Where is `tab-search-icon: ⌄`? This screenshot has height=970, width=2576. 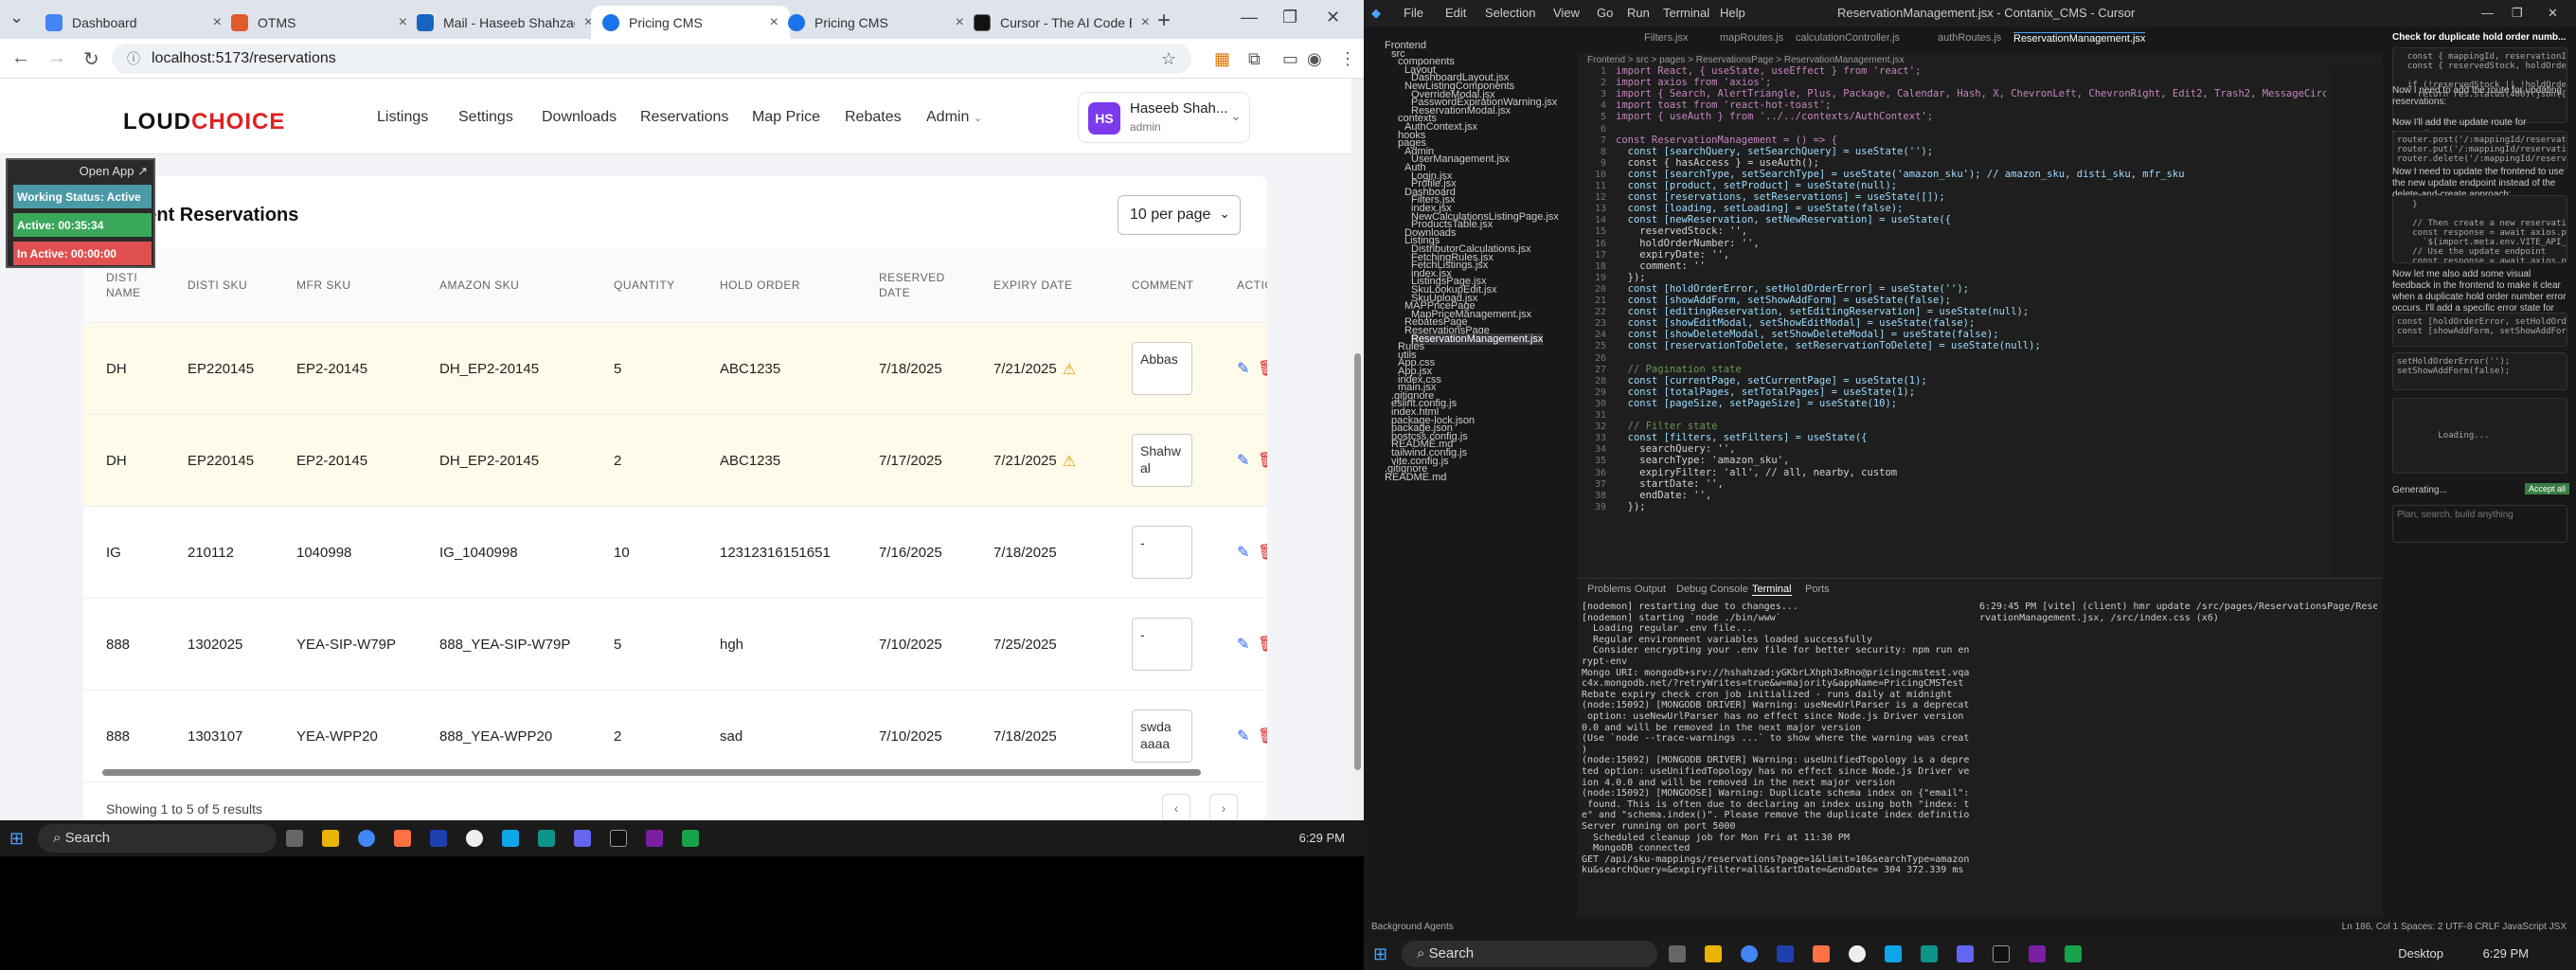 tab-search-icon: ⌄ is located at coordinates (16, 17).